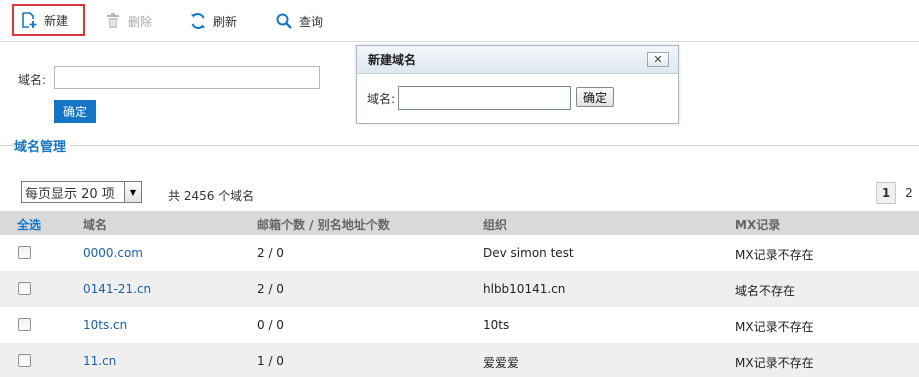 This screenshot has height=377, width=919. What do you see at coordinates (270, 325) in the screenshot?
I see `counts-cell: 0 / 0` at bounding box center [270, 325].